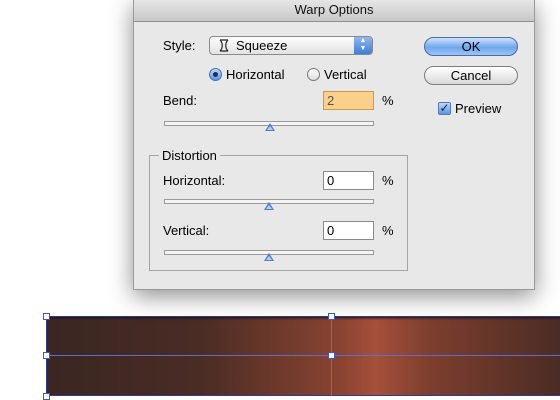 This screenshot has width=560, height=400. I want to click on distortion-horizontal-input, so click(348, 180).